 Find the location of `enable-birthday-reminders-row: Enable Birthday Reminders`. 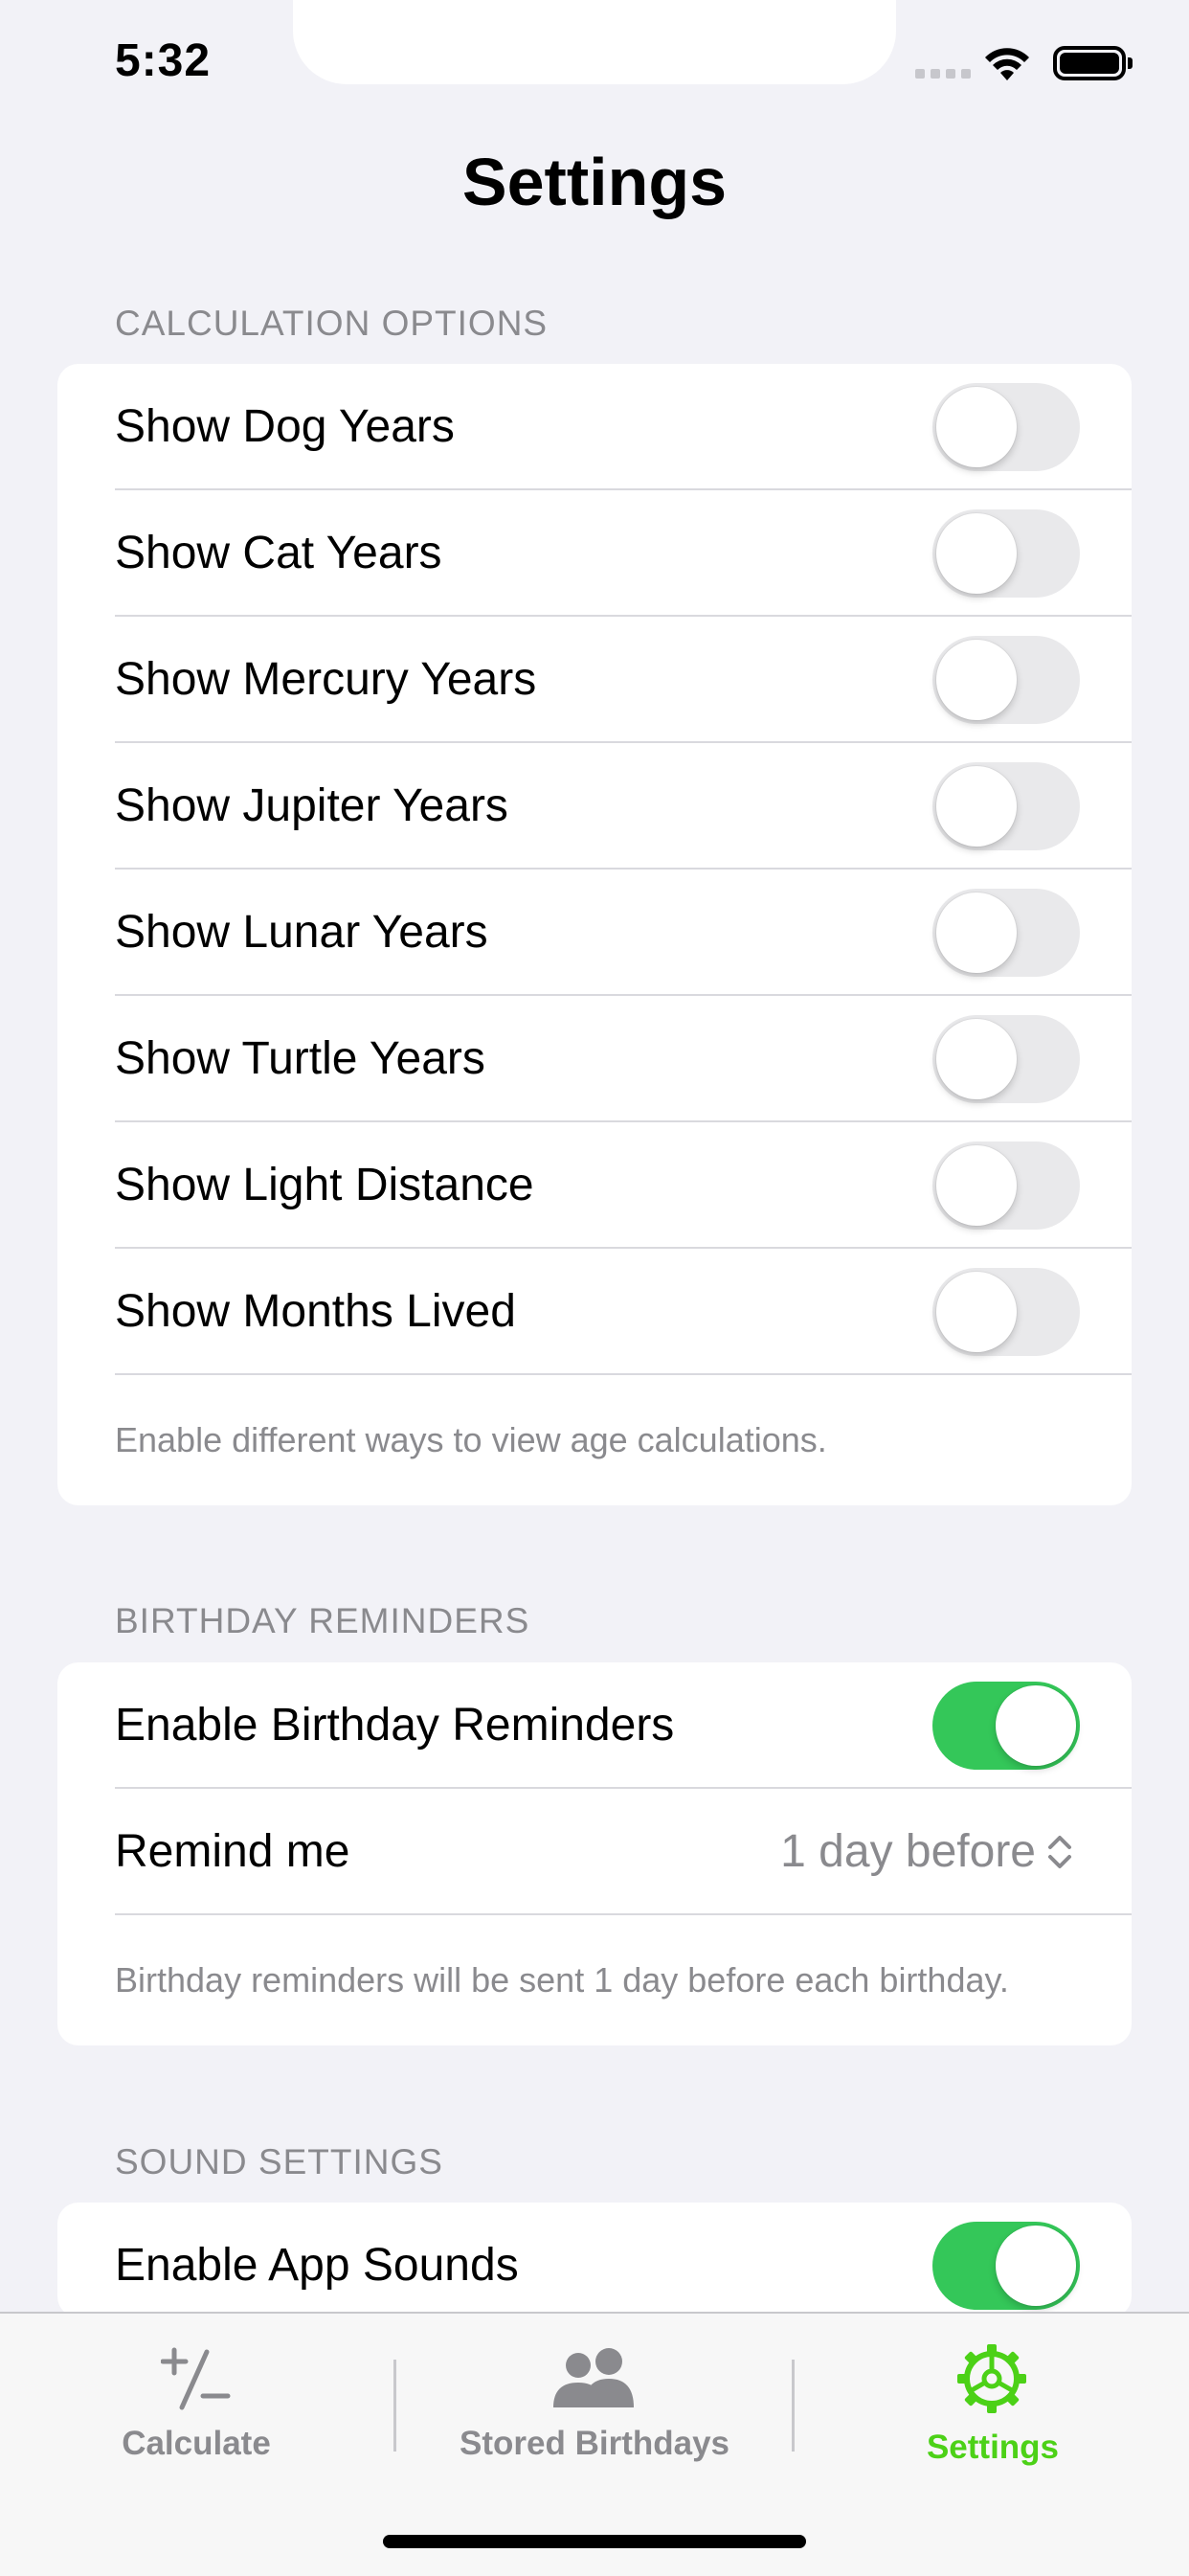

enable-birthday-reminders-row: Enable Birthday Reminders is located at coordinates (594, 1725).